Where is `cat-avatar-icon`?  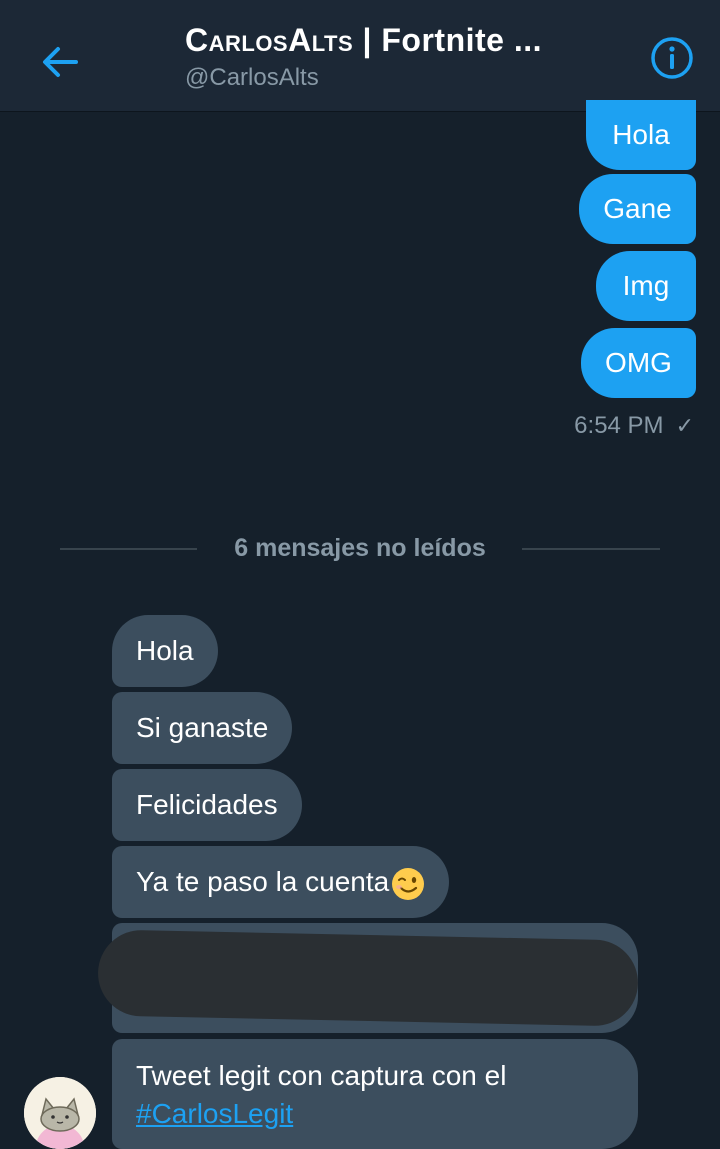 cat-avatar-icon is located at coordinates (60, 1113).